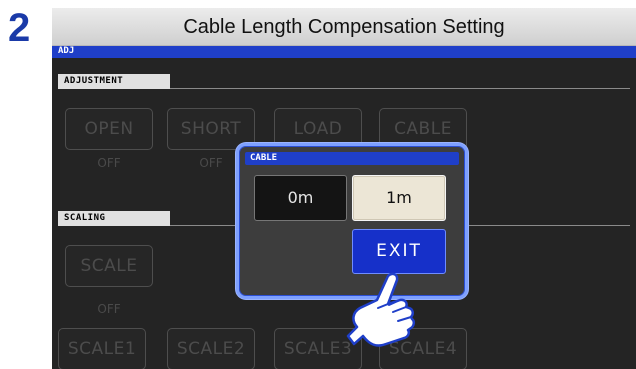 The width and height of the screenshot is (636, 369). I want to click on adjustment-divider, so click(400, 88).